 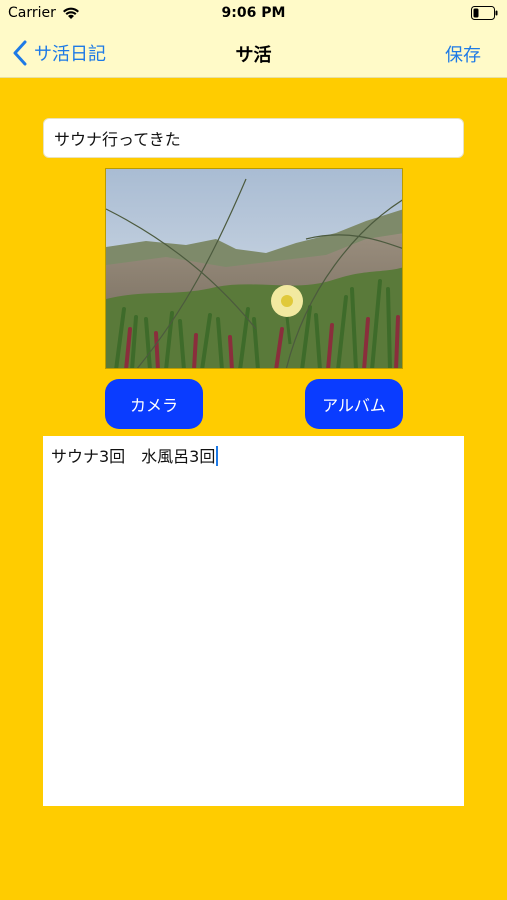 What do you see at coordinates (253, 55) in the screenshot?
I see `page-title: サ活` at bounding box center [253, 55].